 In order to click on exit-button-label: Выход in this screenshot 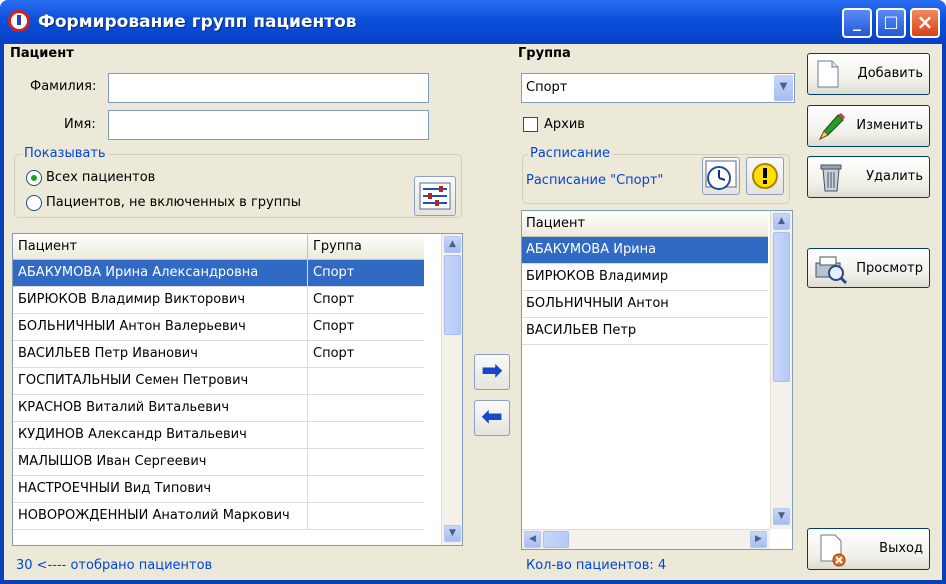, I will do `click(901, 548)`.